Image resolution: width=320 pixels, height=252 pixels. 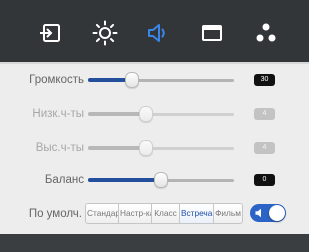 I want to click on slider-row: Баланс 0, so click(x=154, y=180).